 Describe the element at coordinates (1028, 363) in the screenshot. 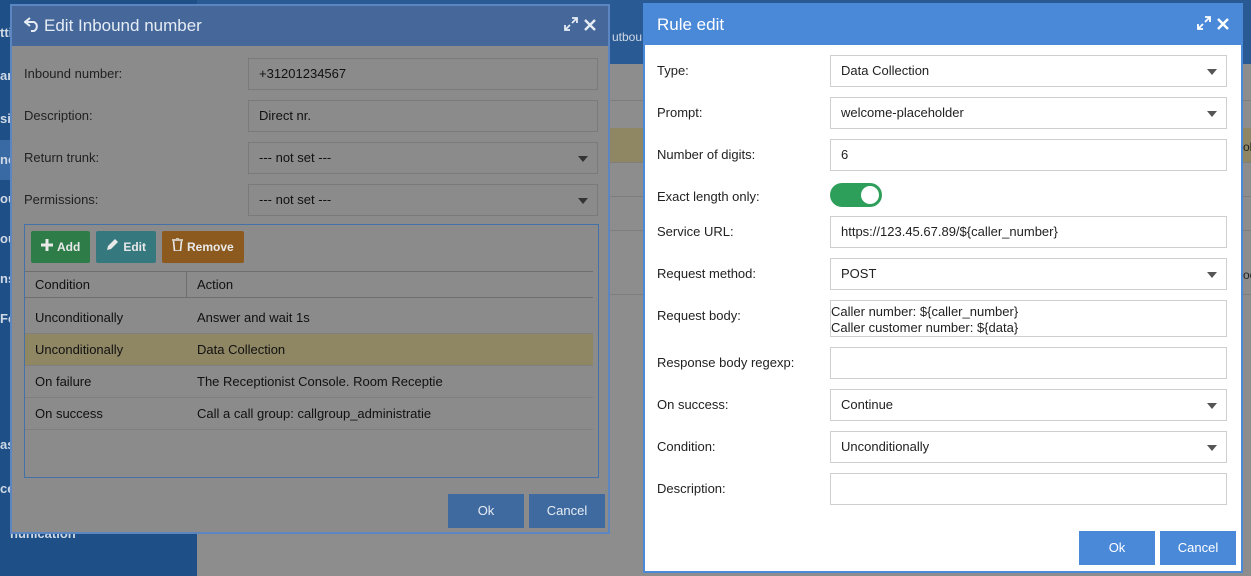

I see `response-regexp-input` at that location.